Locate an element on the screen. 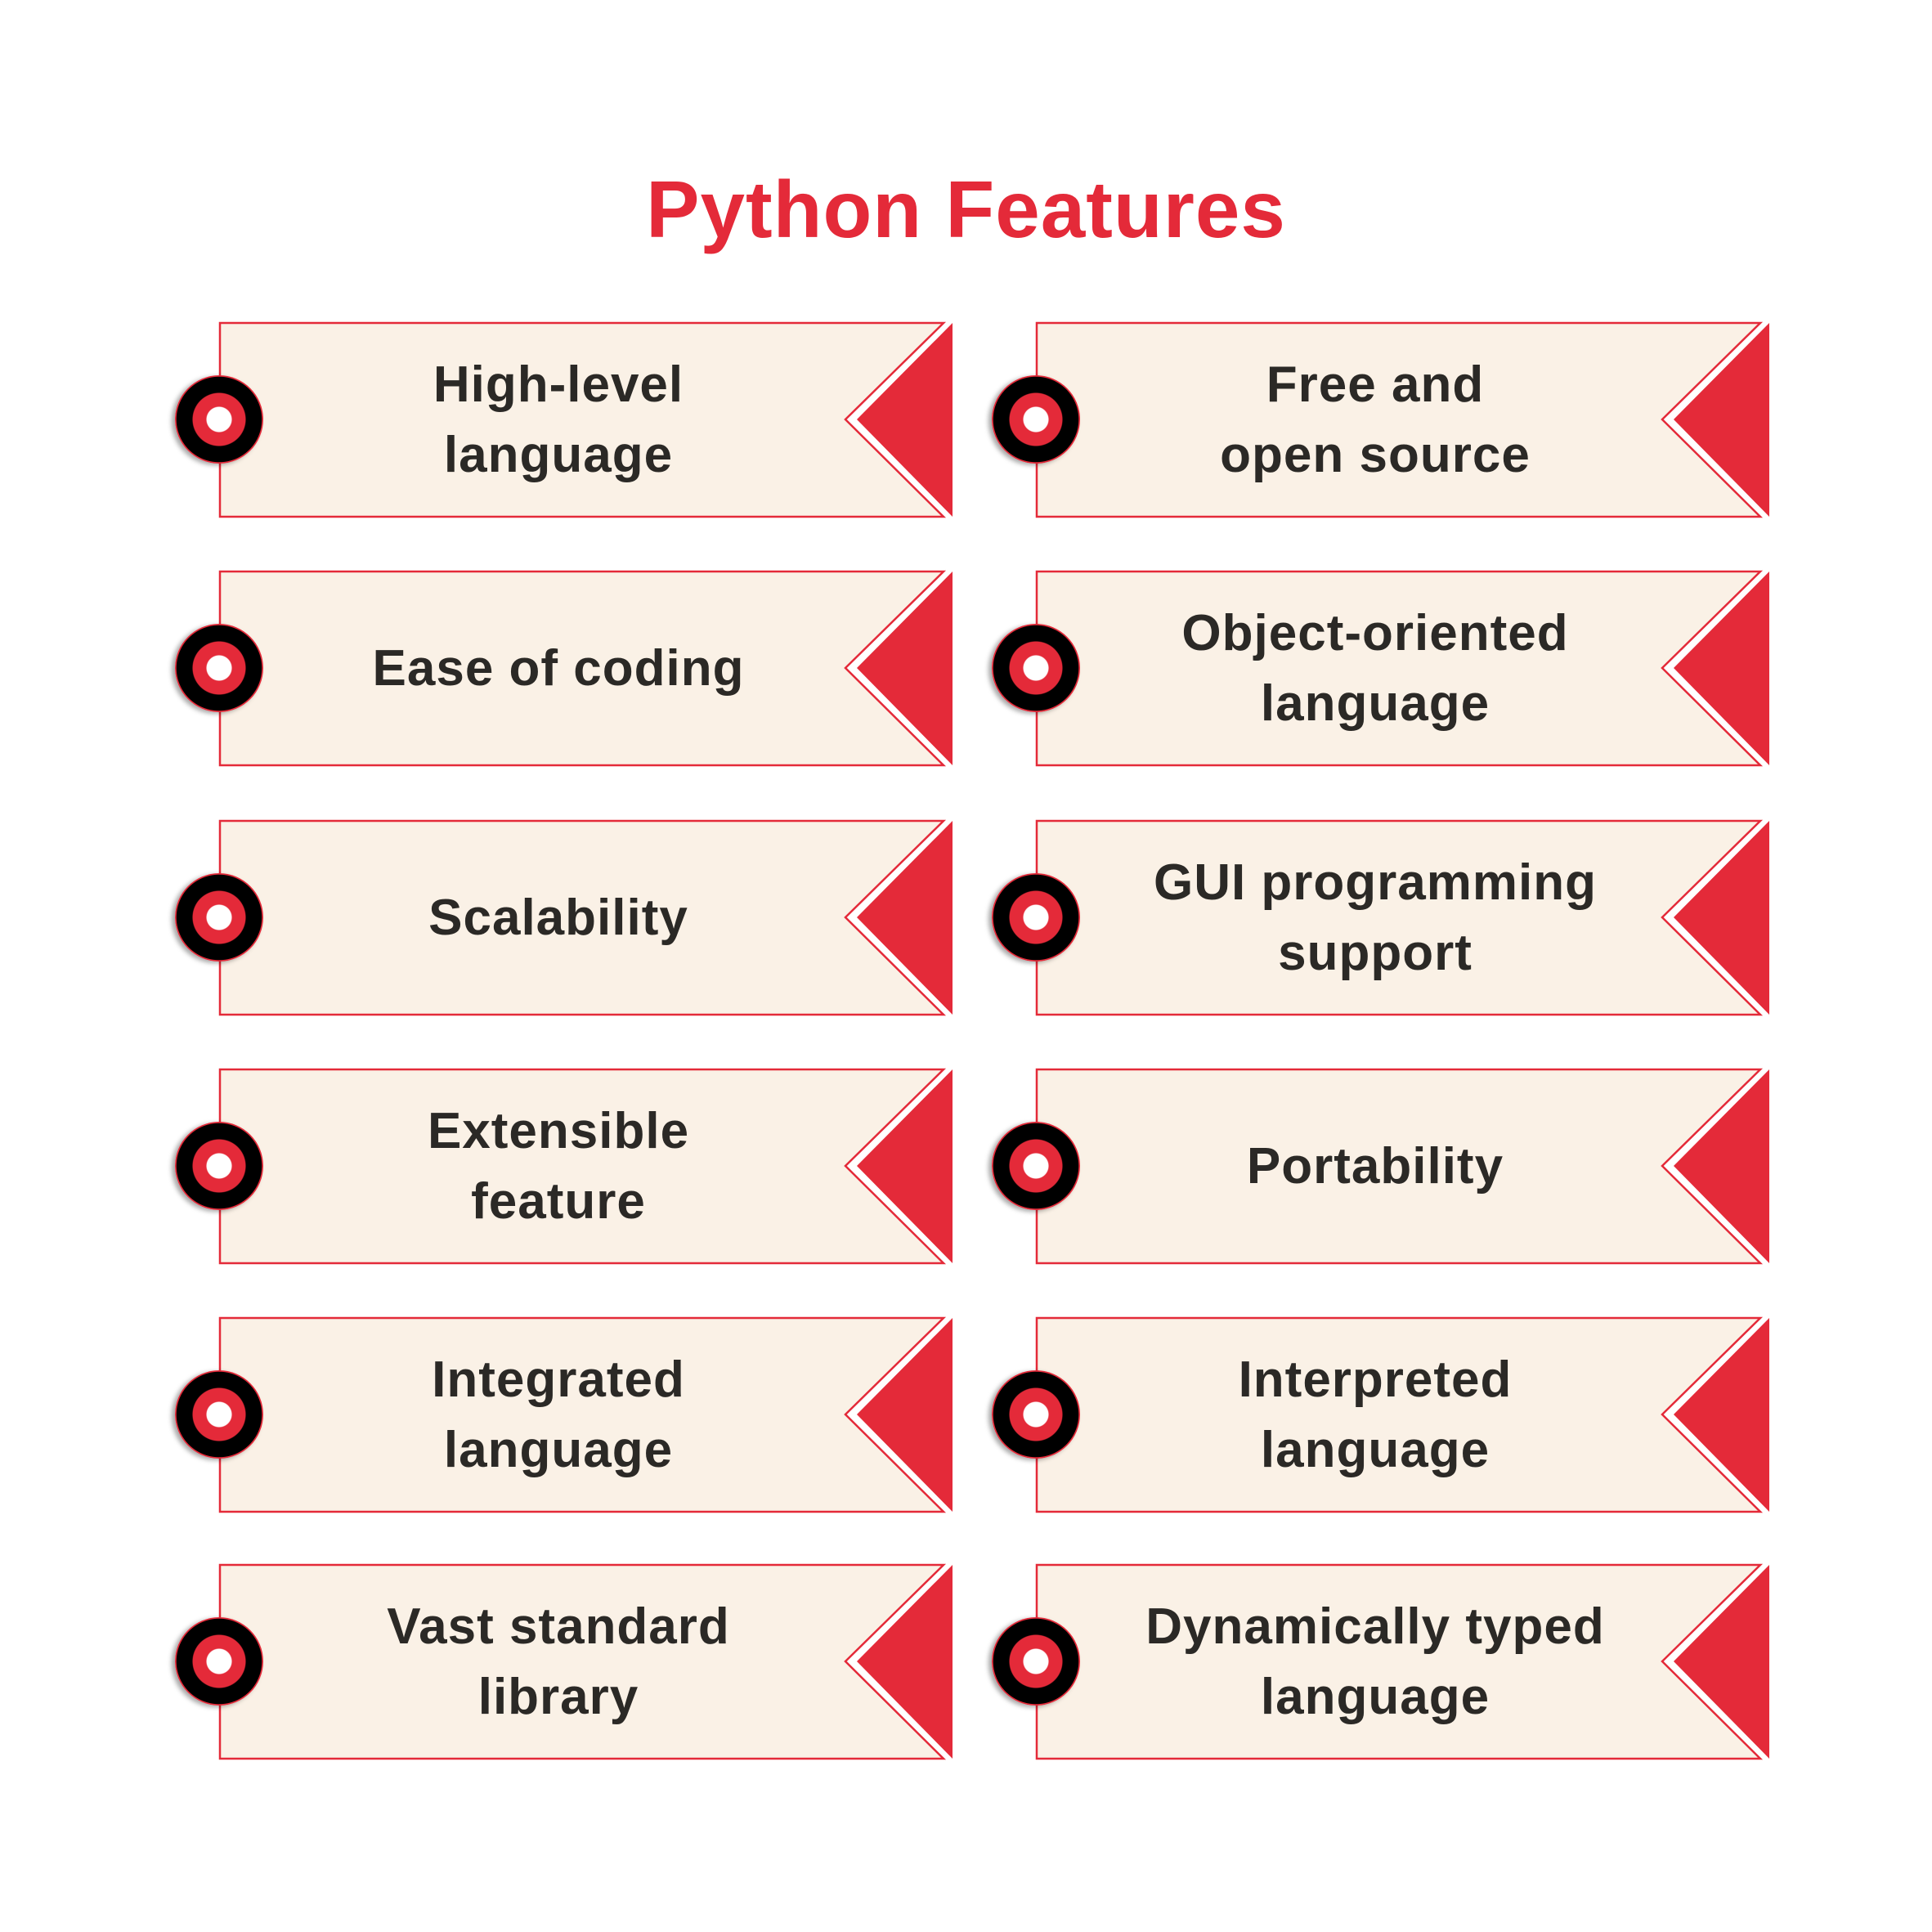 The width and height of the screenshot is (1932, 1932). feature-card: GUI programming support is located at coordinates (1403, 917).